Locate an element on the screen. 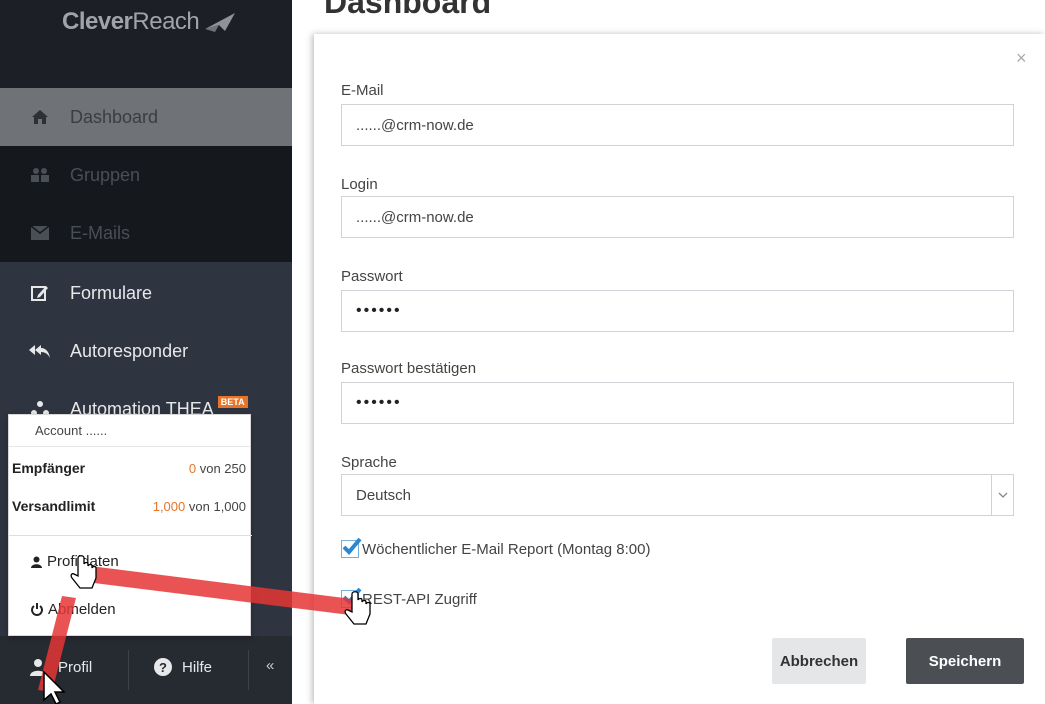  email-field: ......@crm-now.de is located at coordinates (677, 125).